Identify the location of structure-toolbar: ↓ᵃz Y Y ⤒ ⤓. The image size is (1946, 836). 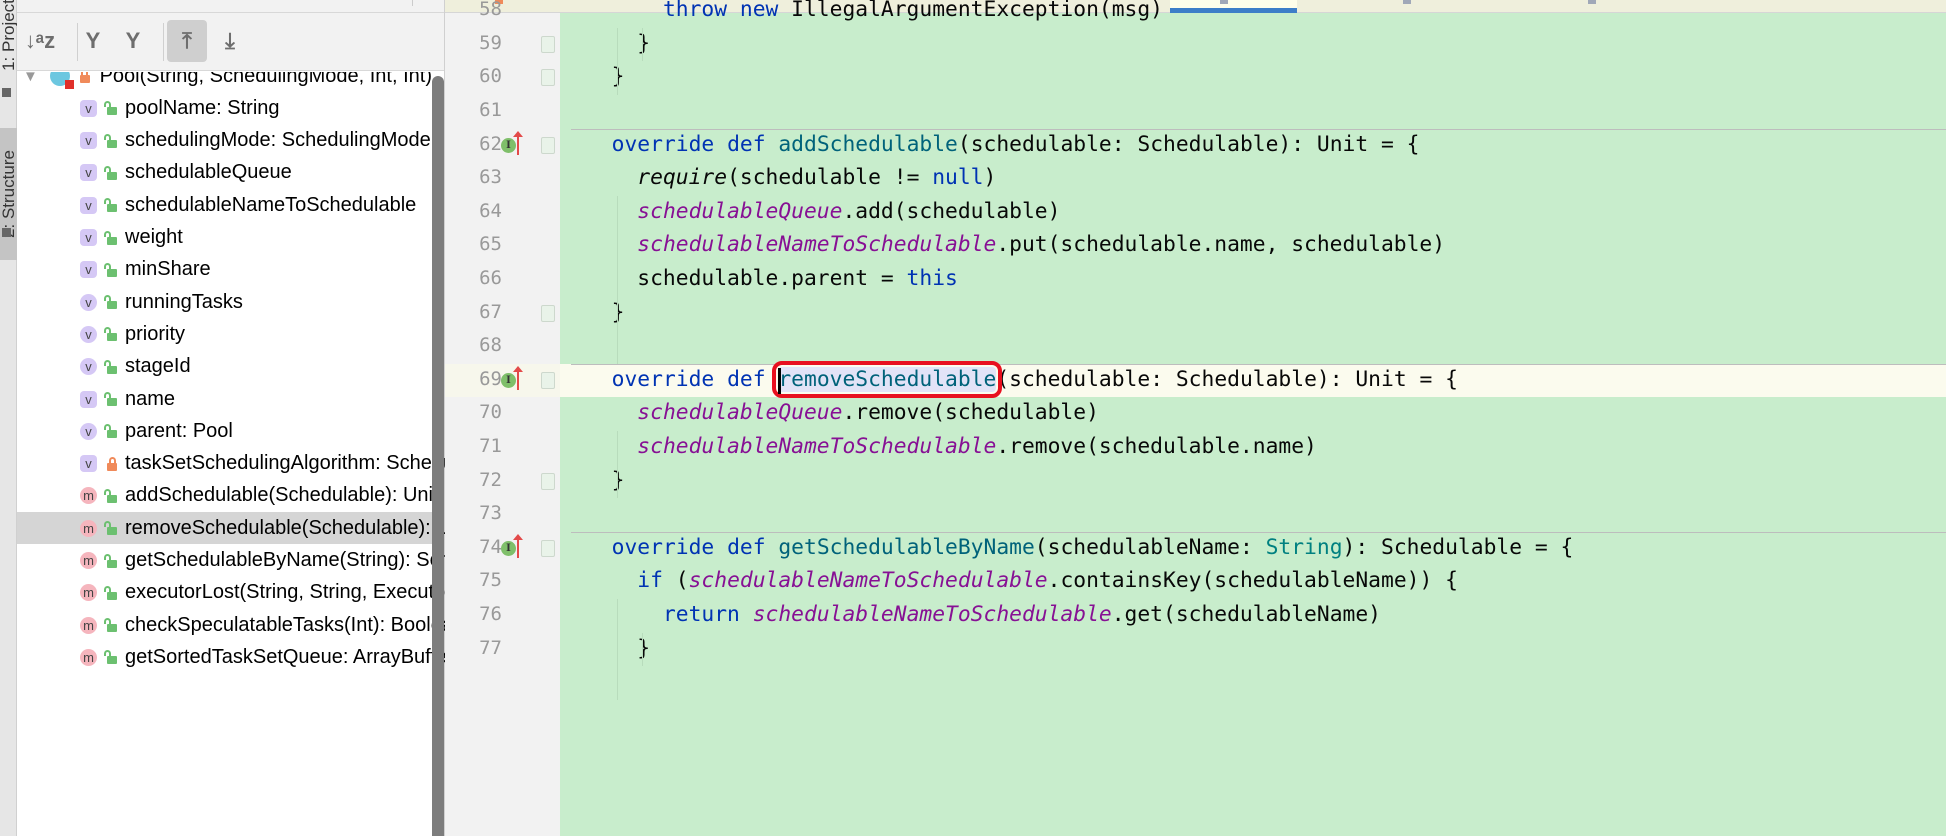
(230, 42).